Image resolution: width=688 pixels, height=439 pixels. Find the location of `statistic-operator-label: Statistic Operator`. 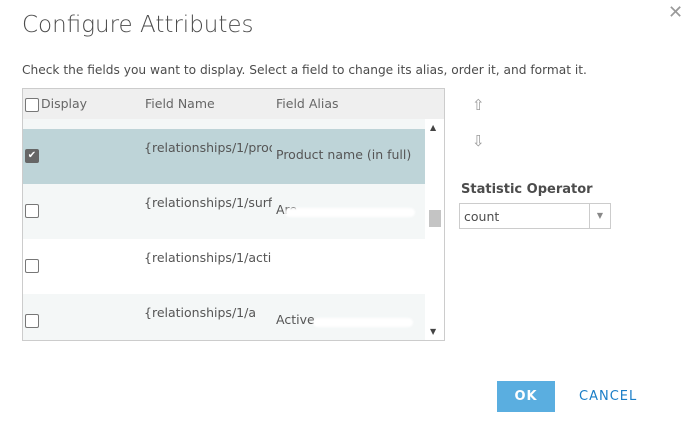

statistic-operator-label: Statistic Operator is located at coordinates (527, 189).